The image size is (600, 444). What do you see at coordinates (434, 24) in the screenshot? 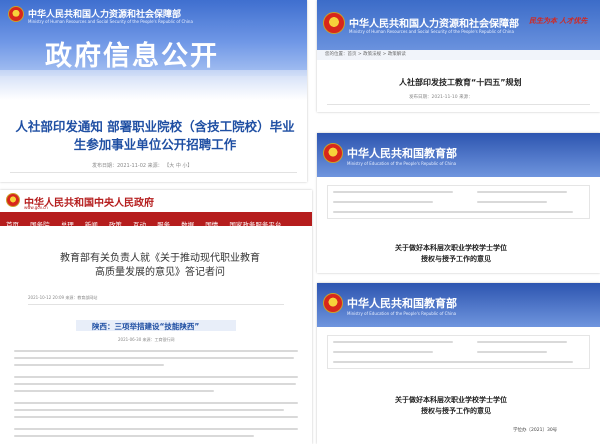
I see `mohrss-cn-title: 中华人民共和国人力资源和社会保障部` at bounding box center [434, 24].